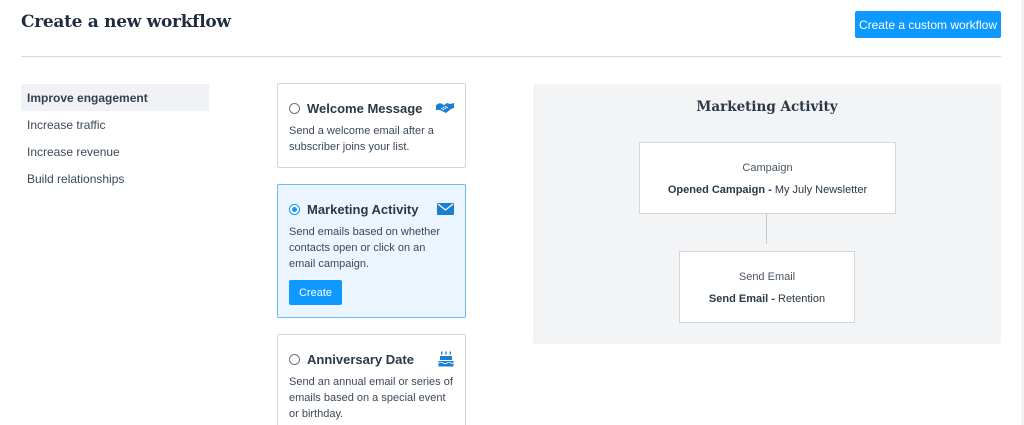 The width and height of the screenshot is (1024, 425). Describe the element at coordinates (115, 124) in the screenshot. I see `sidebar-item-increase-traffic: Increase traffic` at that location.